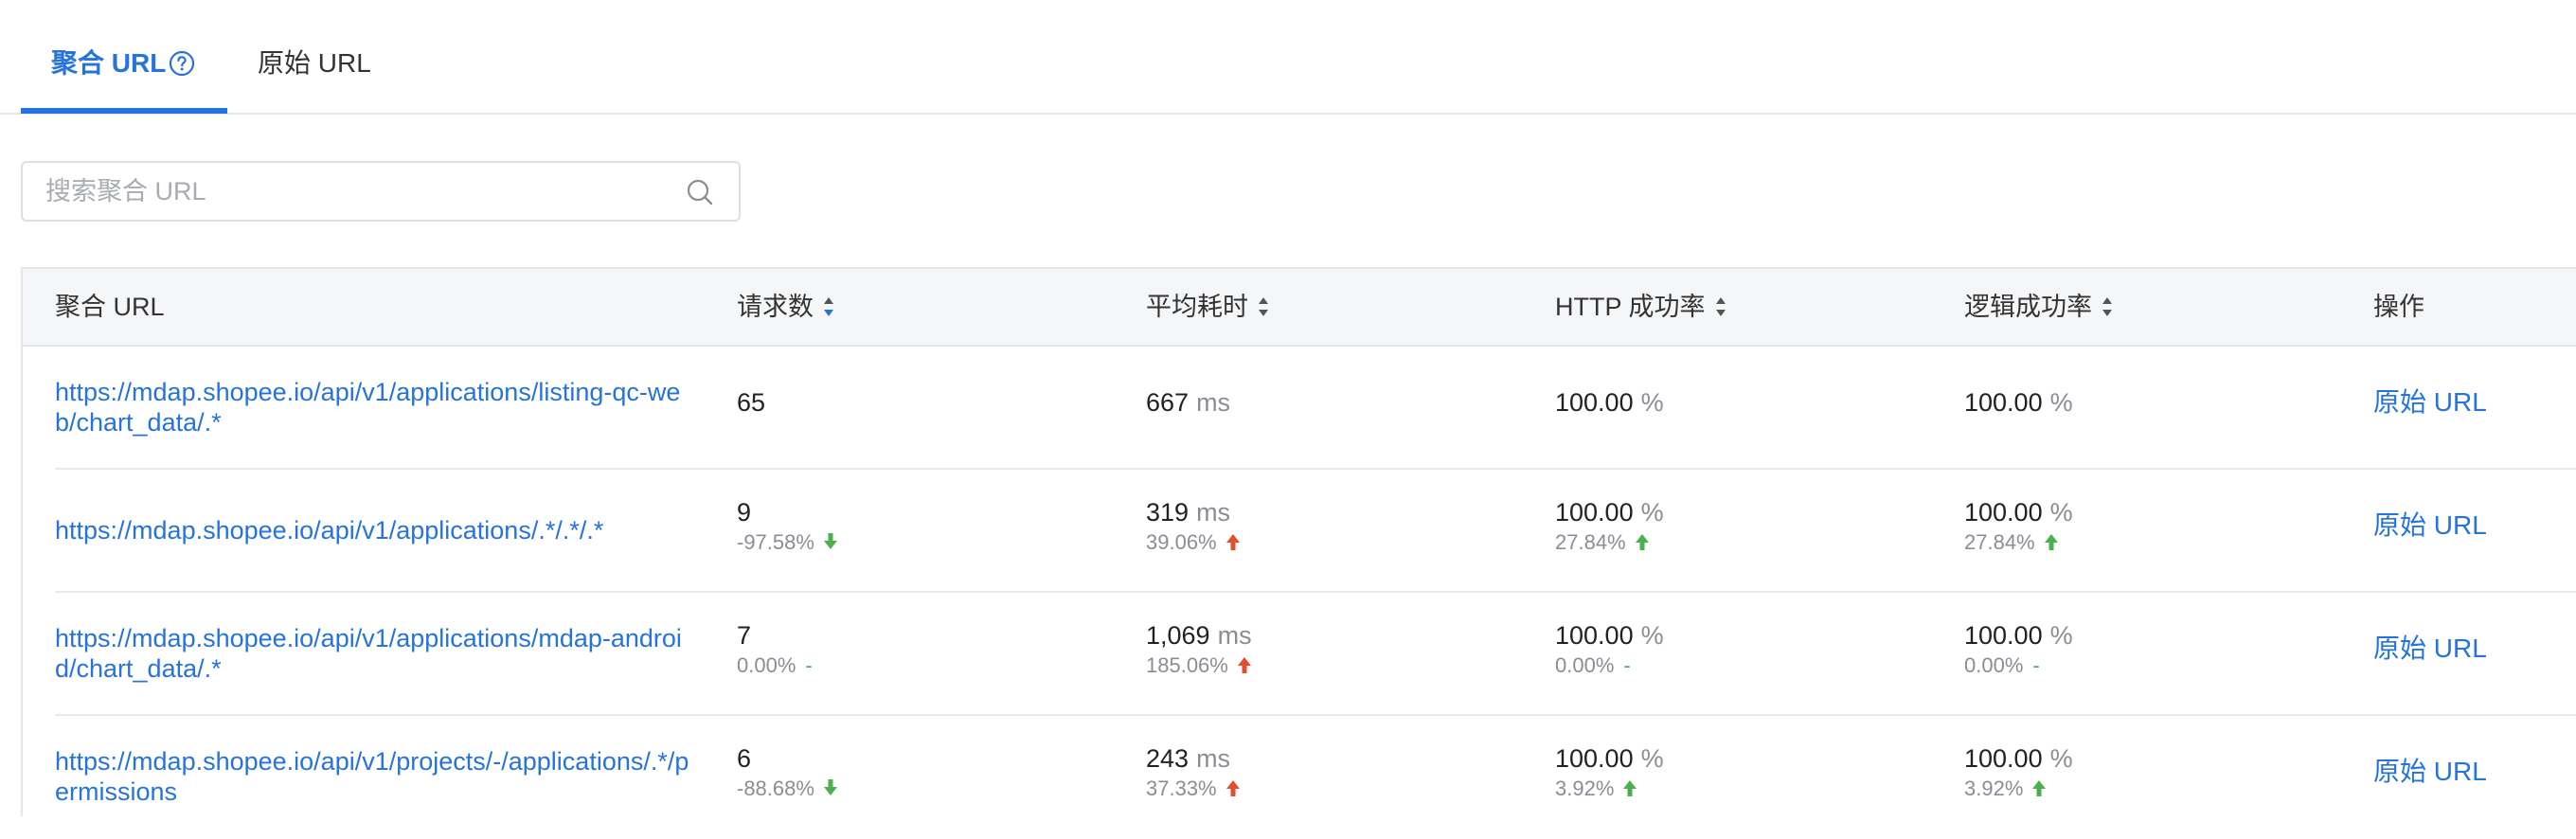 The width and height of the screenshot is (2576, 839). Describe the element at coordinates (1193, 773) in the screenshot. I see `avg-time-cell: 243 ms 37.33%` at that location.